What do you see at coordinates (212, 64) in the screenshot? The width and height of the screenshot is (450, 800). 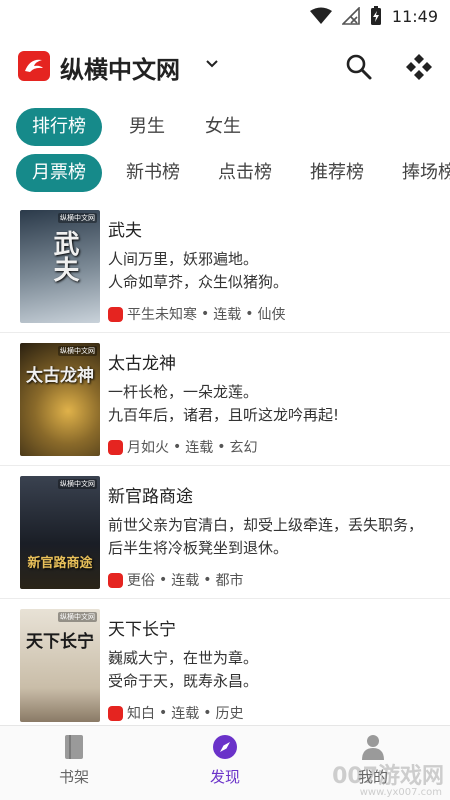 I see `chevron-down-icon` at bounding box center [212, 64].